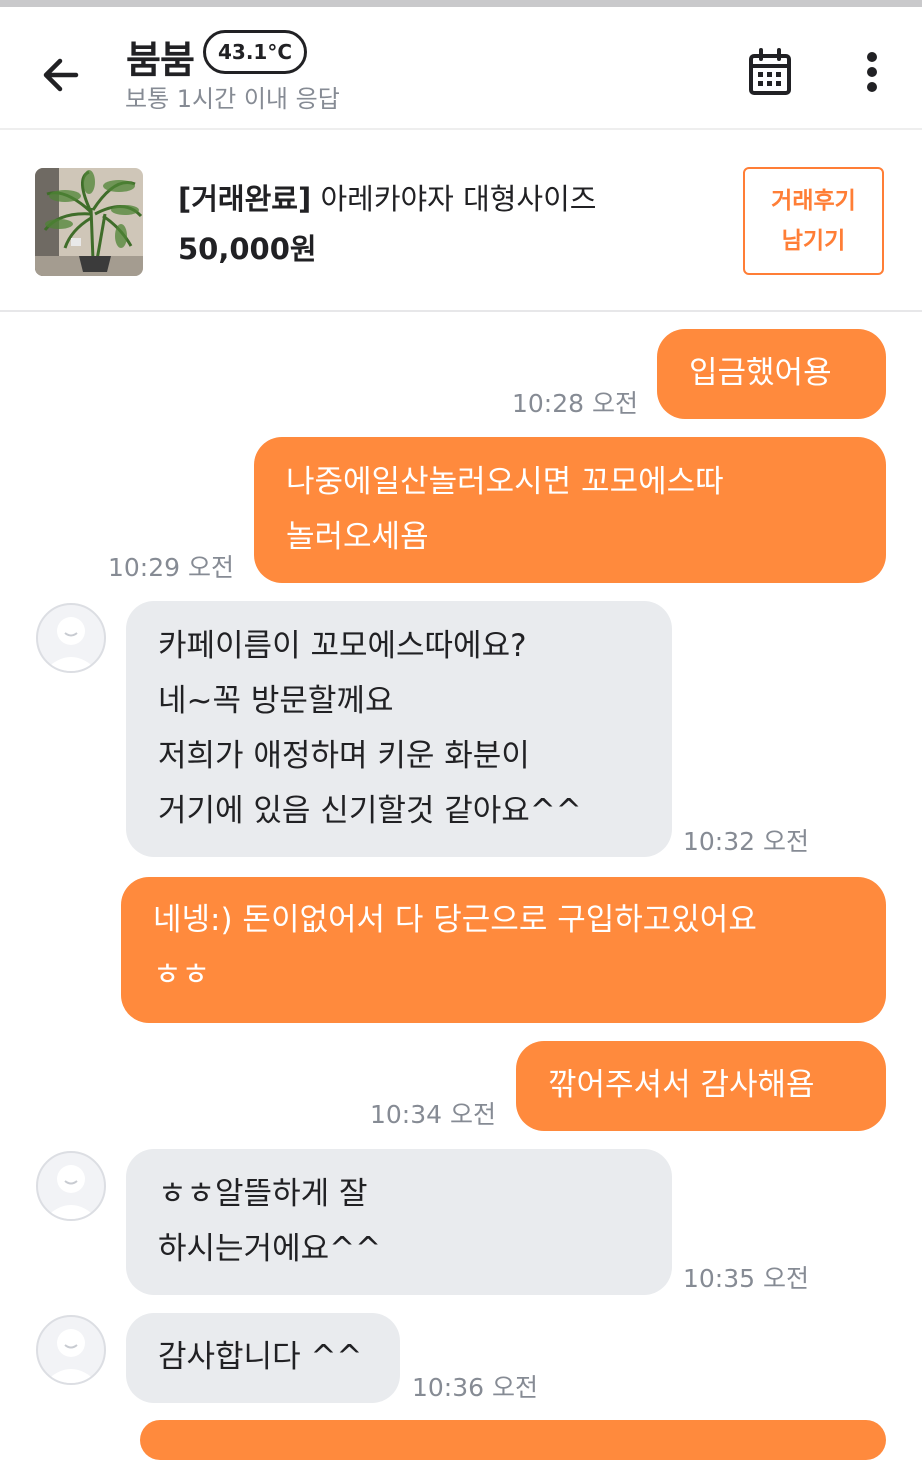 This screenshot has height=1460, width=922. What do you see at coordinates (575, 403) in the screenshot?
I see `message-time: 10:28 오전` at bounding box center [575, 403].